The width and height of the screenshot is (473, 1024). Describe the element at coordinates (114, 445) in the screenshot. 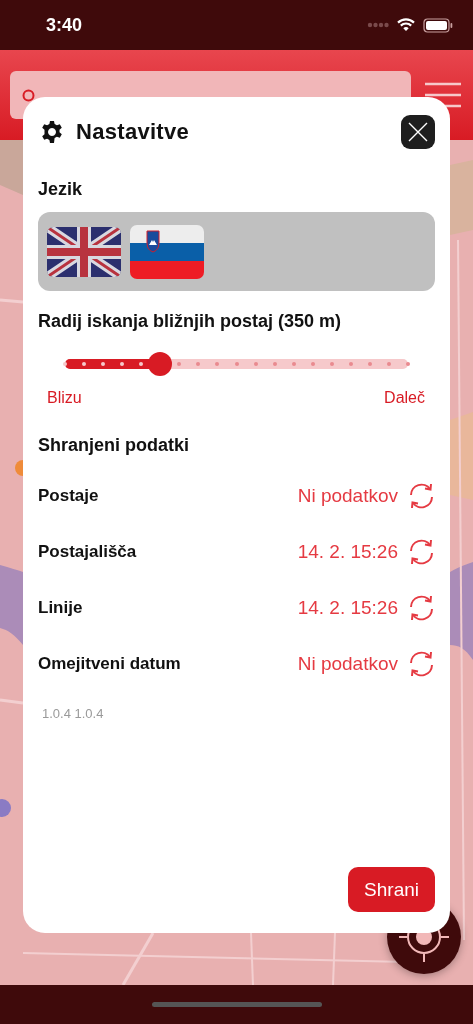

I see `section-heading: Shranjeni podatki` at that location.